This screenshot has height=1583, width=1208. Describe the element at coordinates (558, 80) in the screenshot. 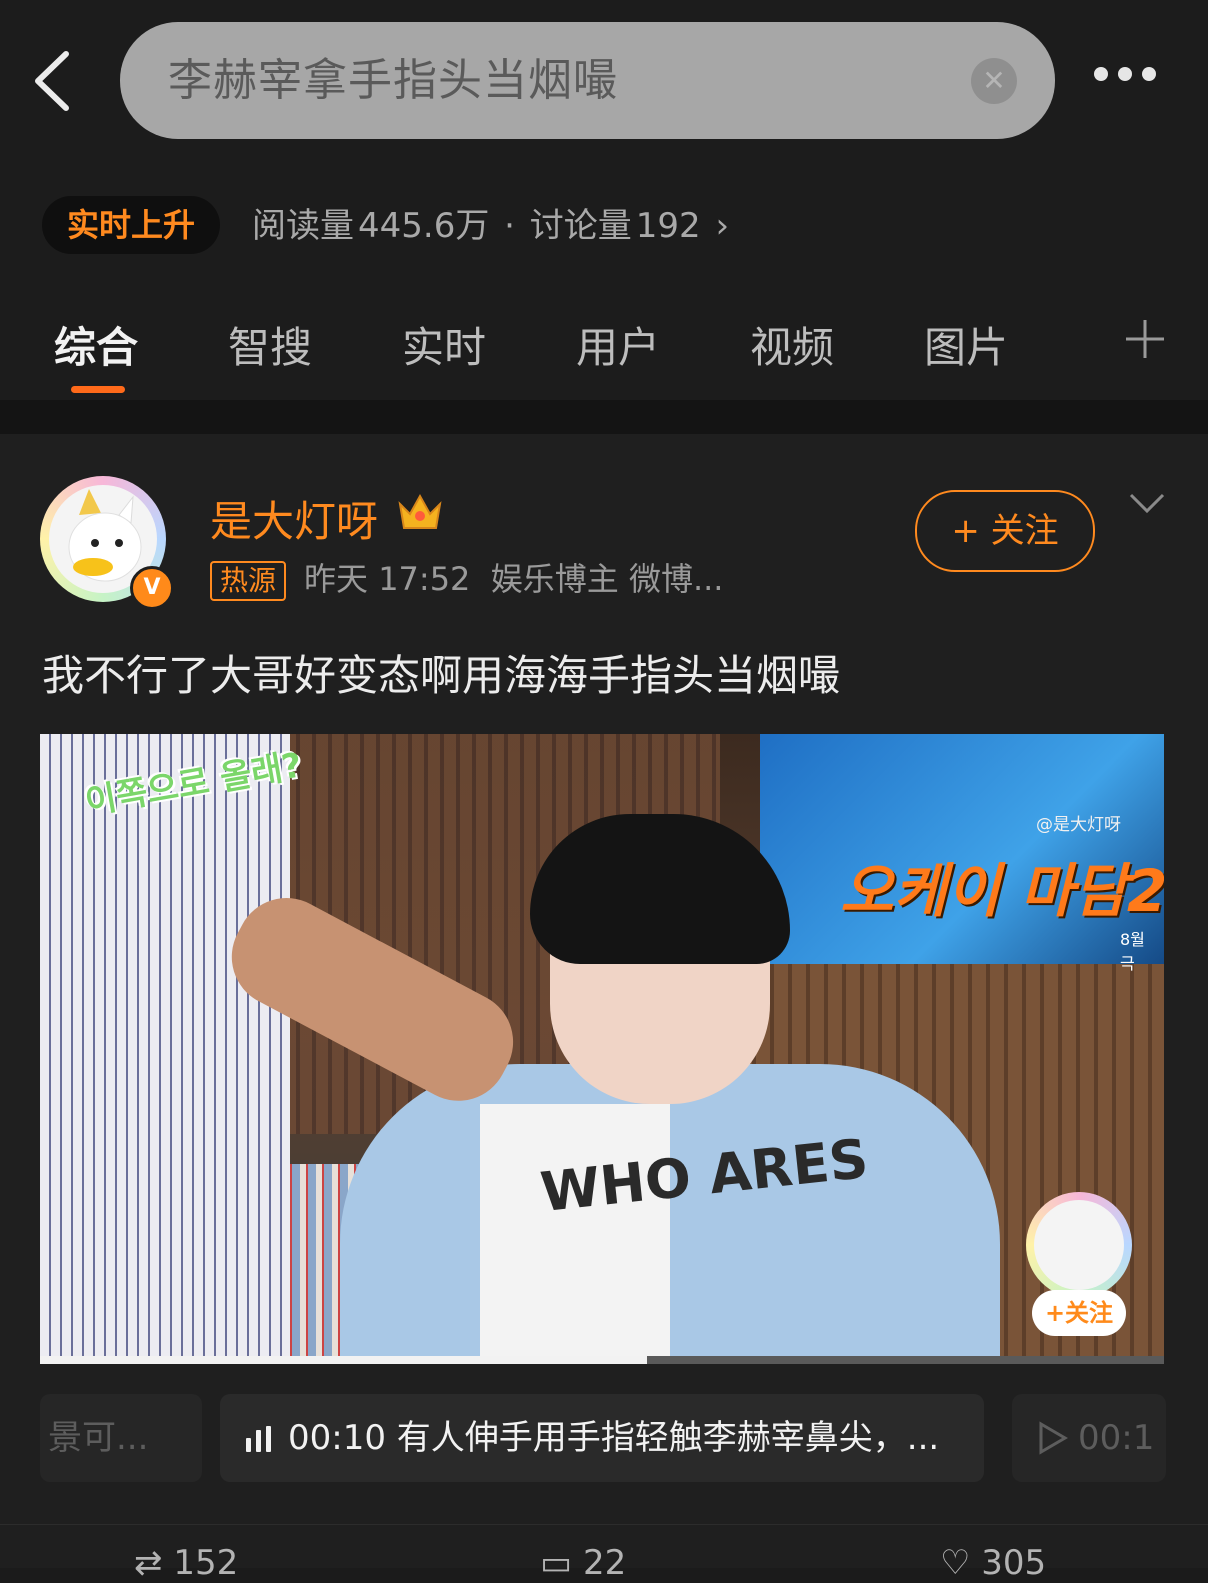

I see `search-input: 李赫宰拿手指头当烟嘬` at that location.